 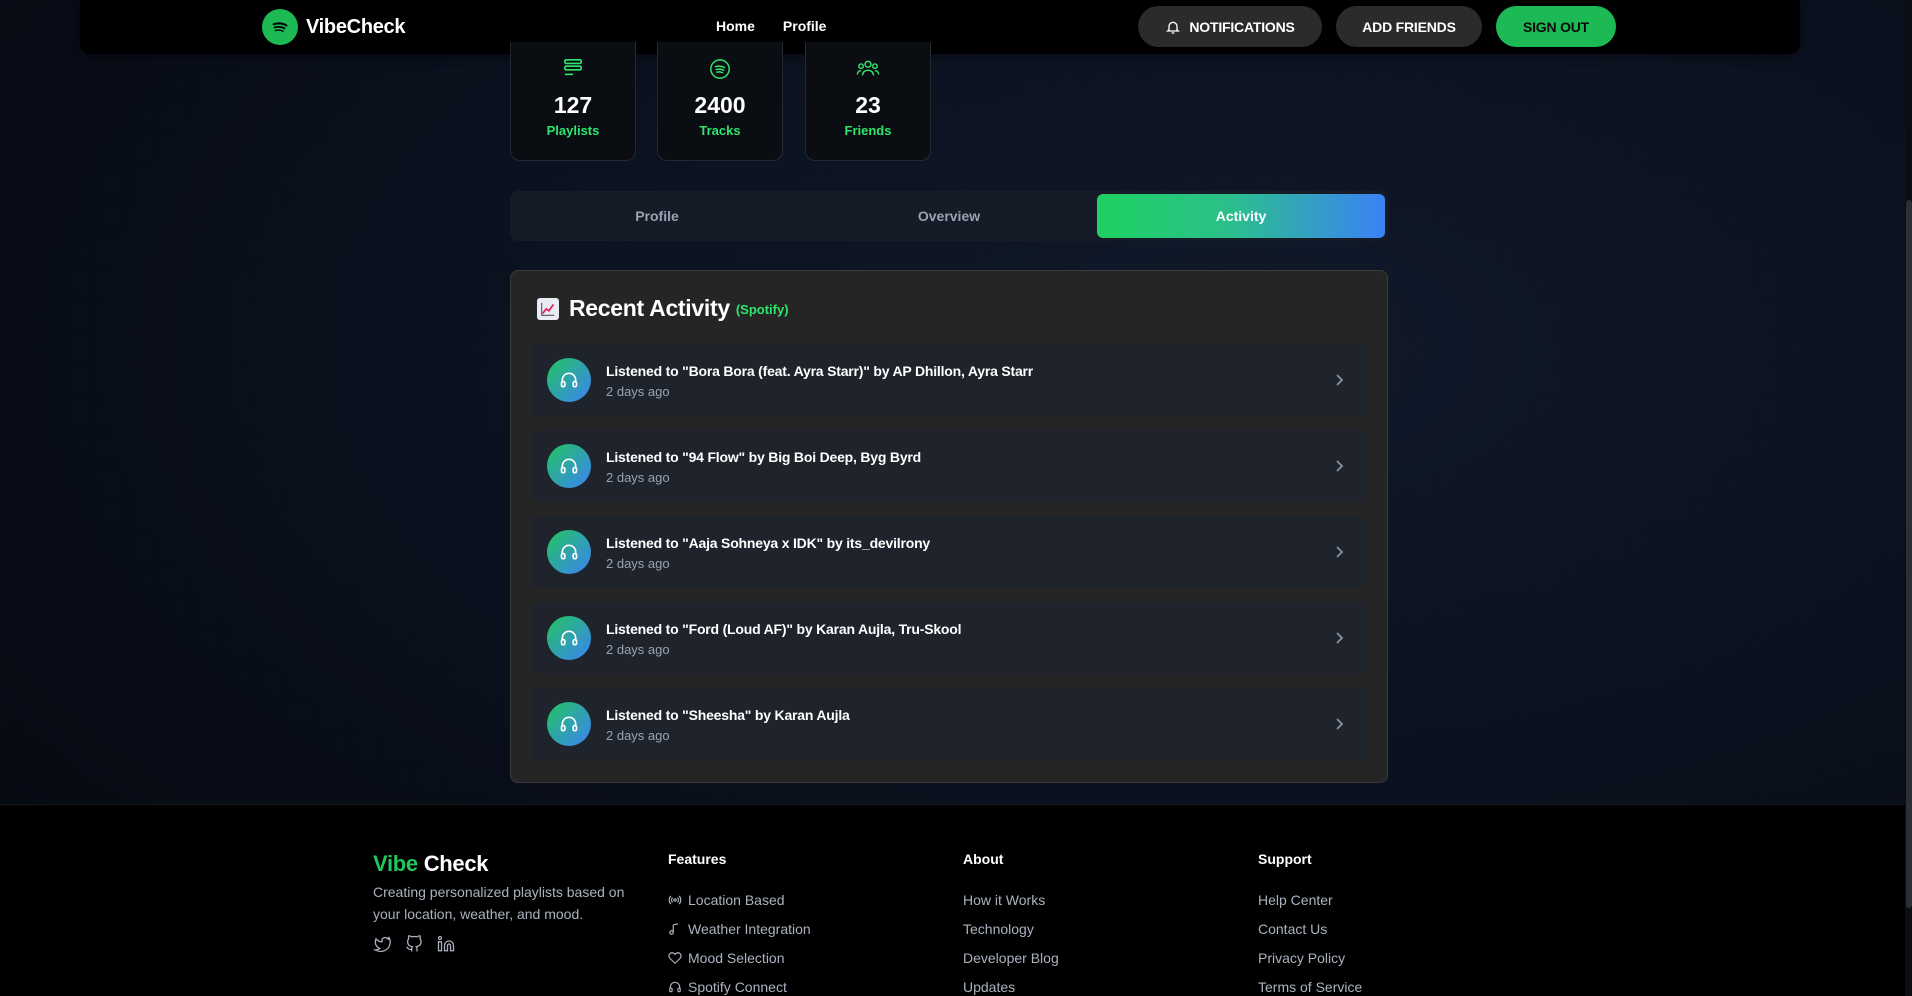 I want to click on footer-link: Technology, so click(x=1011, y=928).